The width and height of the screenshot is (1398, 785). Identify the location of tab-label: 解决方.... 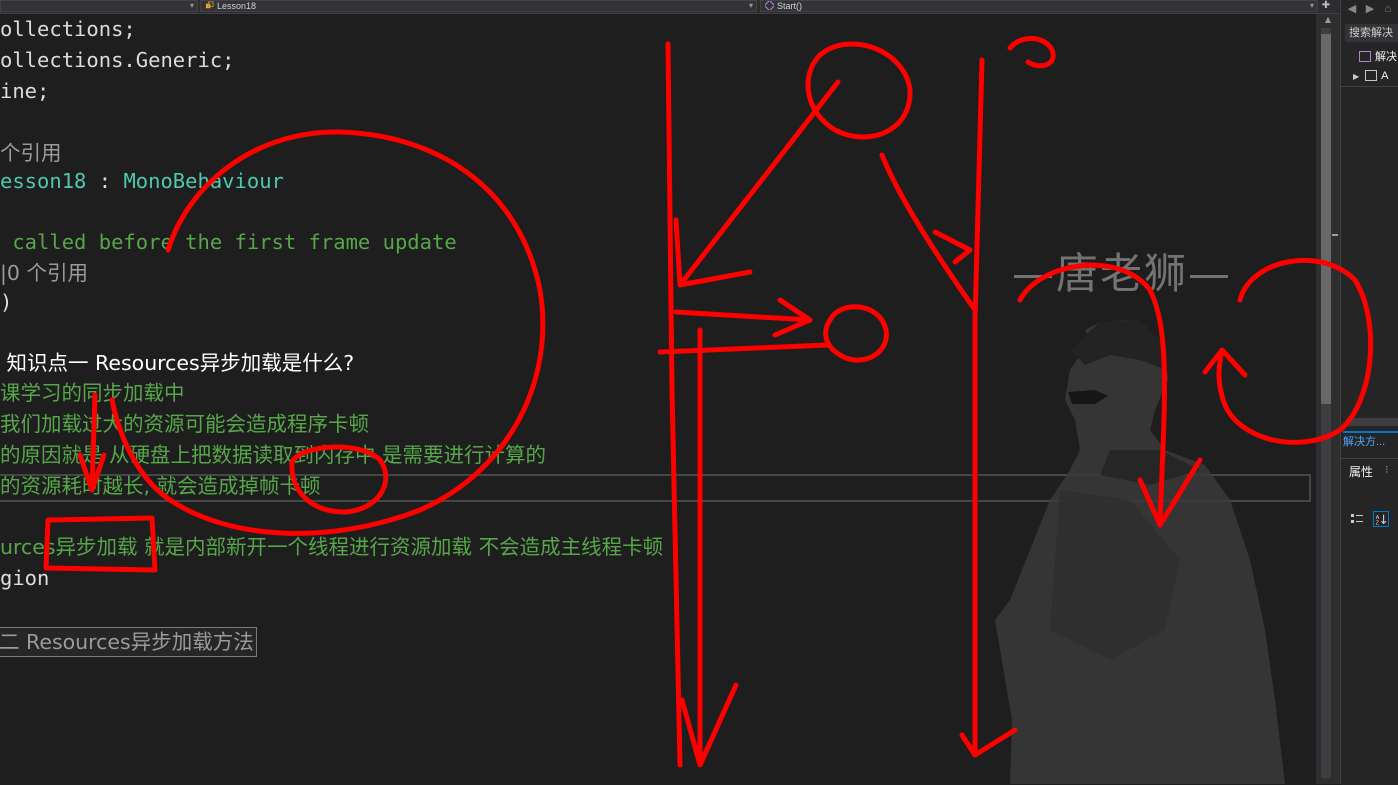
(1364, 442).